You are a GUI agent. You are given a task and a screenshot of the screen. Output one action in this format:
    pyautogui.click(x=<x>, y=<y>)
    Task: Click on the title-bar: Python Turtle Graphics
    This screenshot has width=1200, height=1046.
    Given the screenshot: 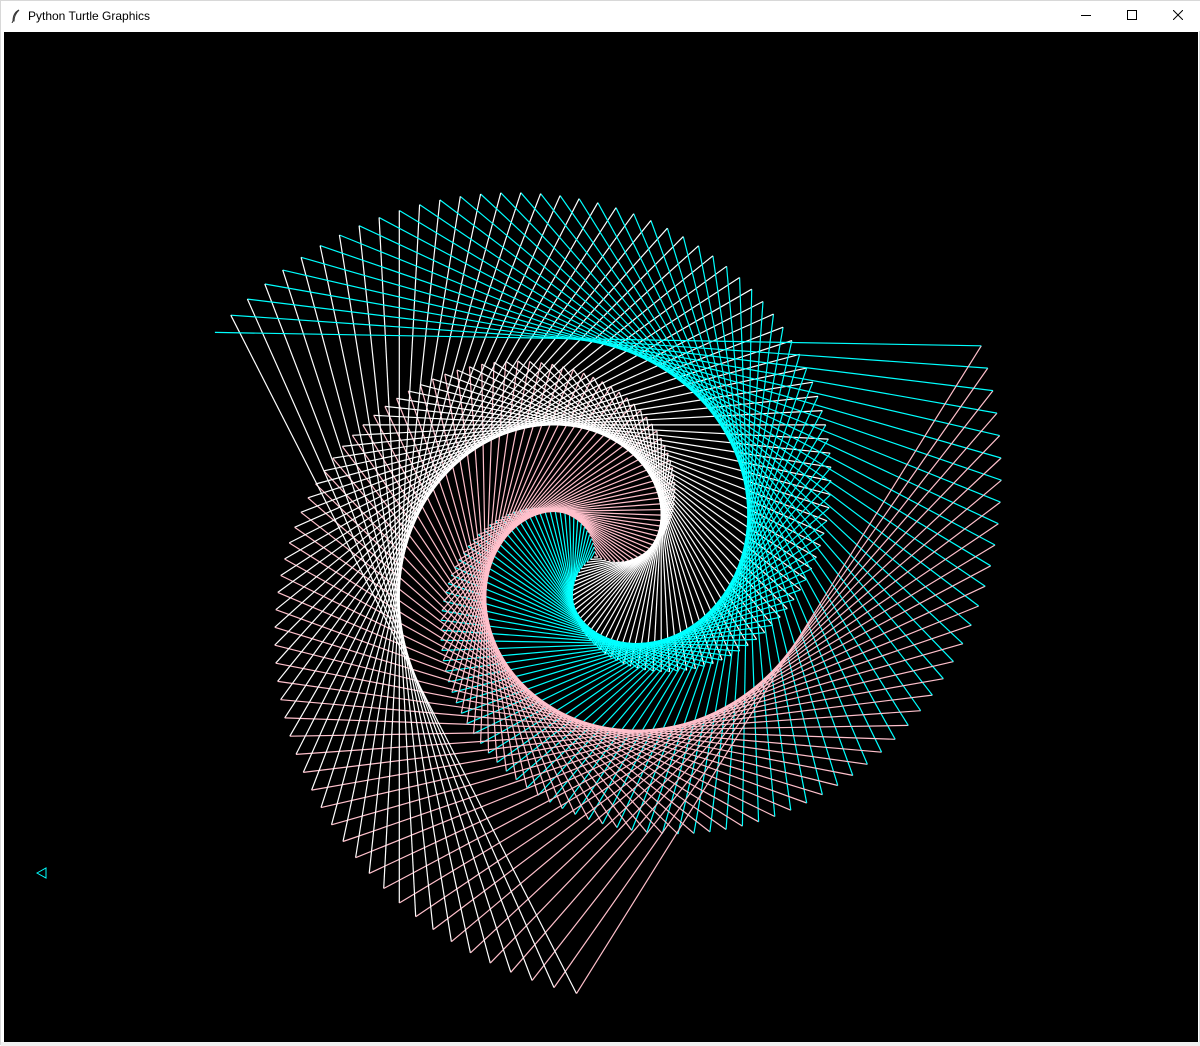 What is the action you would take?
    pyautogui.click(x=600, y=16)
    